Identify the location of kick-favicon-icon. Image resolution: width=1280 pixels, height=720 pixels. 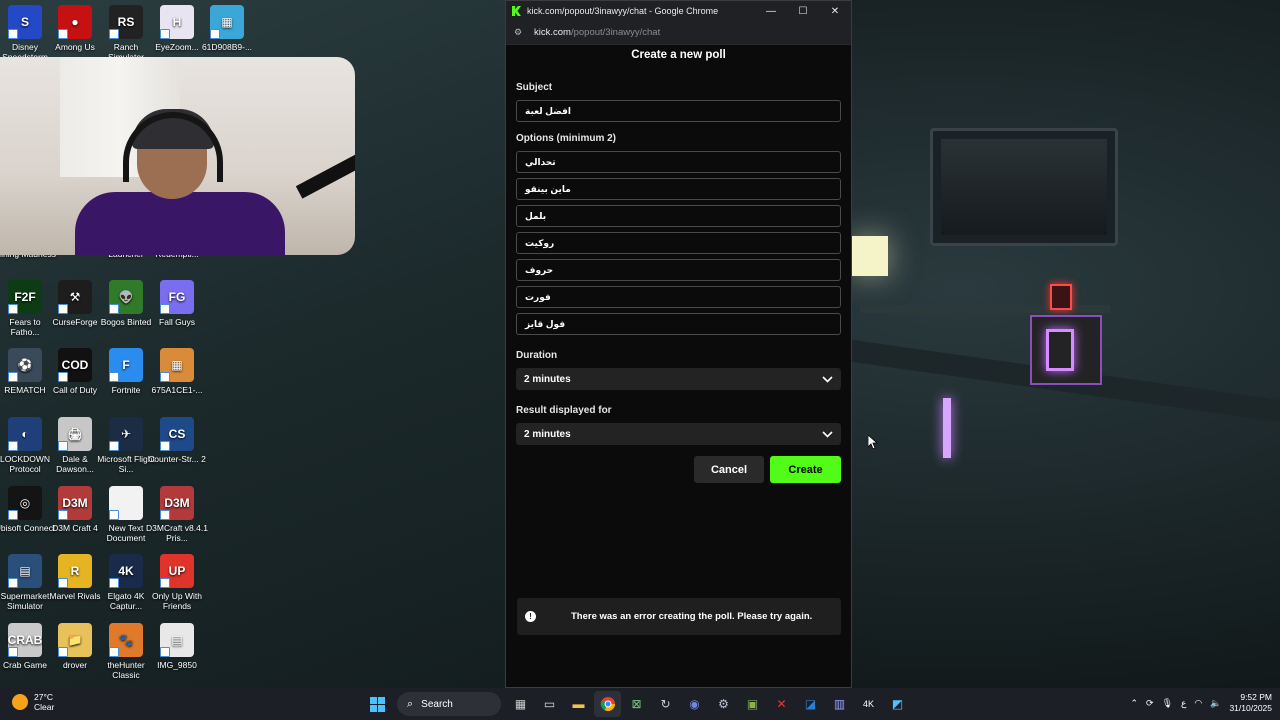
(516, 11).